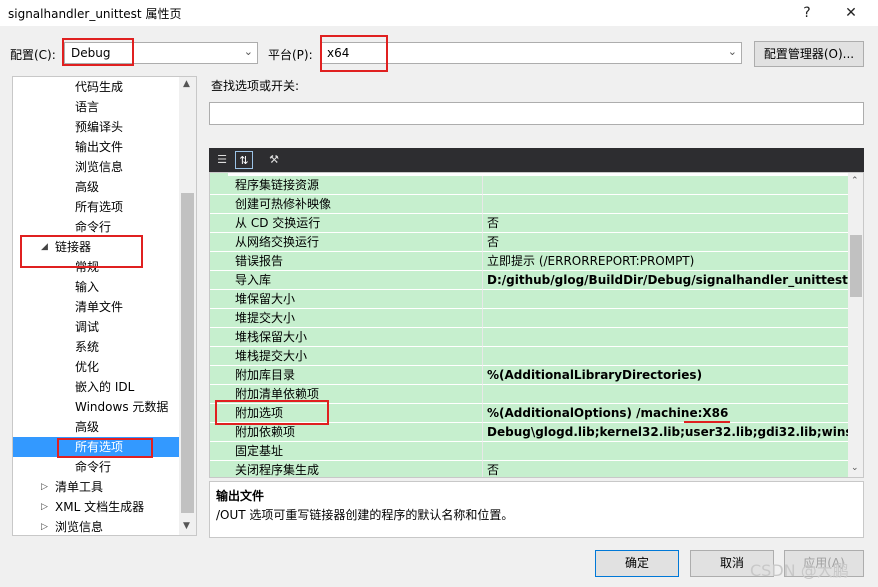 This screenshot has width=878, height=587. I want to click on tree-item: 优化, so click(87, 367).